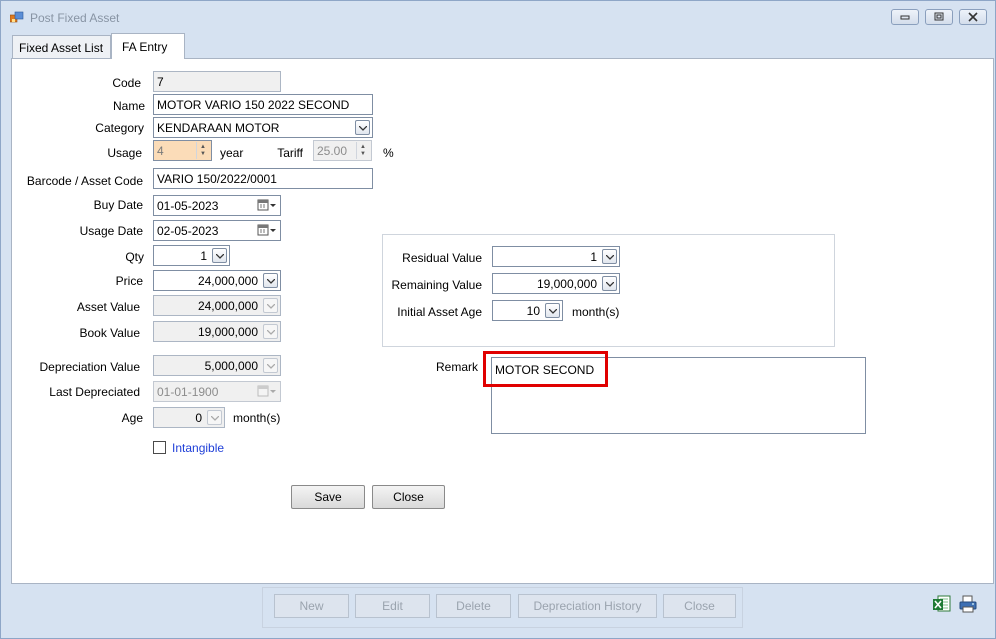 The image size is (996, 639). Describe the element at coordinates (968, 604) in the screenshot. I see `print-icon` at that location.